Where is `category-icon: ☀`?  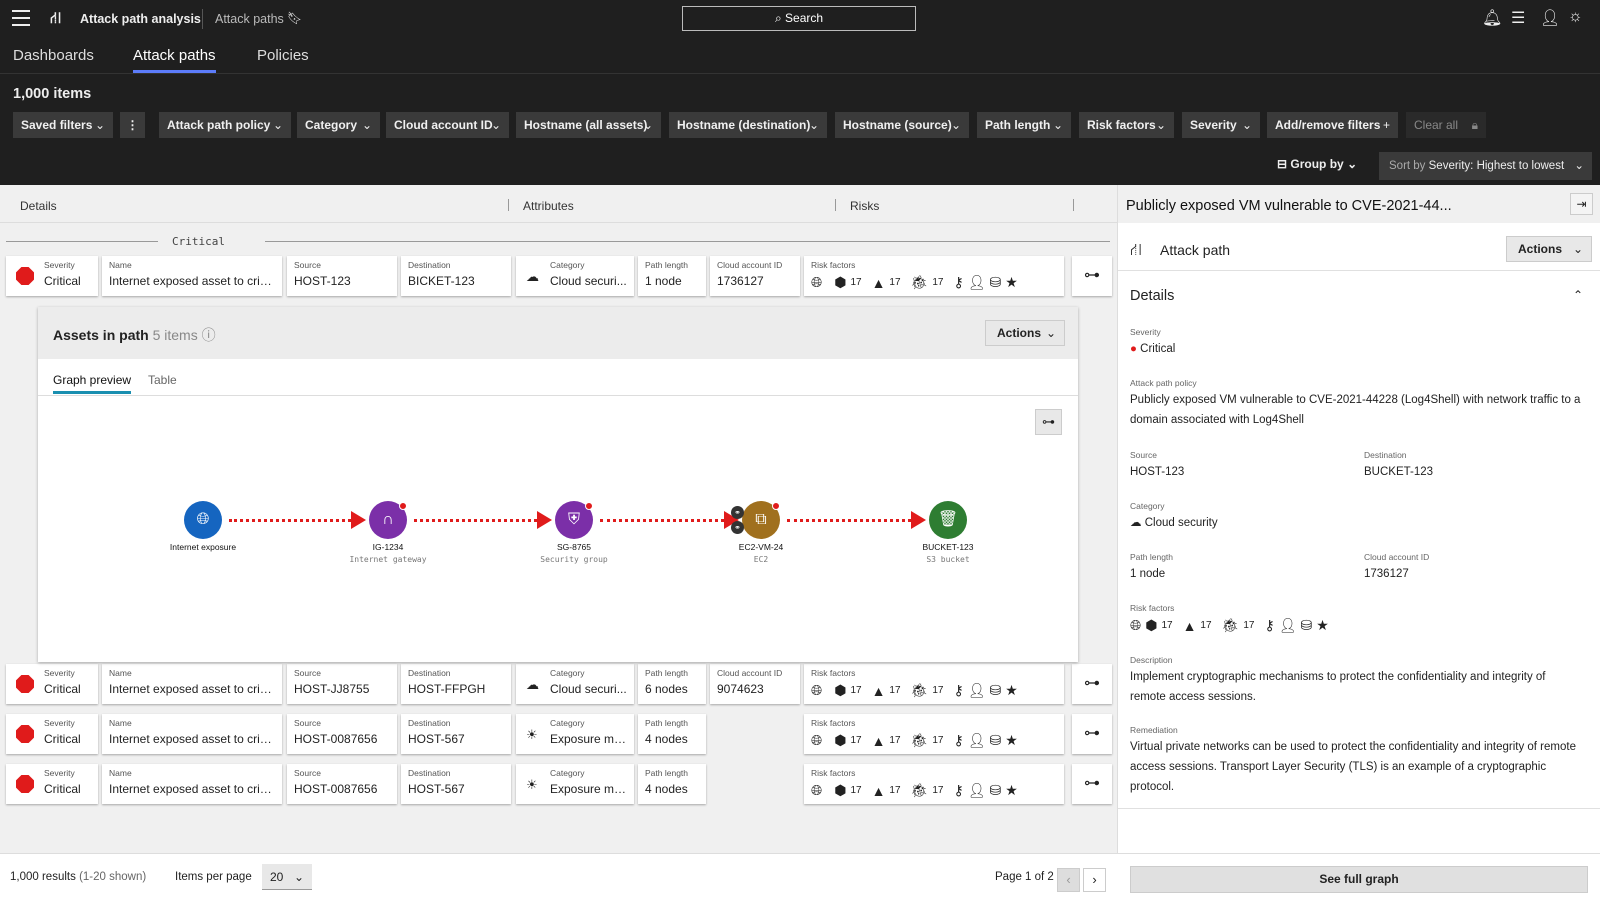
category-icon: ☀ is located at coordinates (532, 734).